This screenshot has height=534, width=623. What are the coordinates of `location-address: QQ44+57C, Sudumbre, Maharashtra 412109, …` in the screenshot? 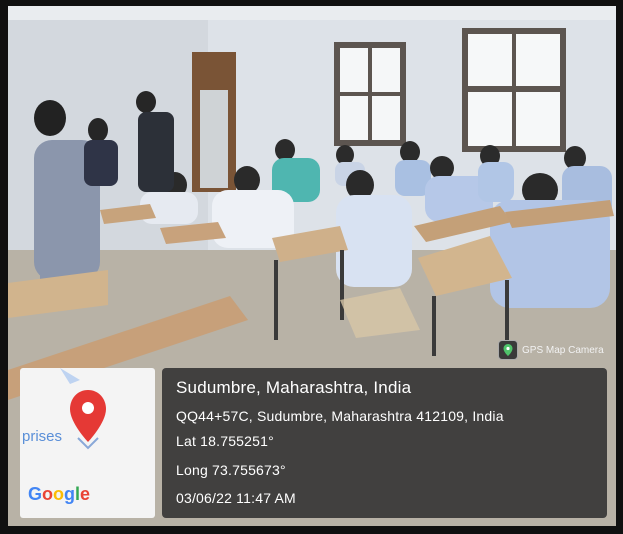 It's located at (340, 416).